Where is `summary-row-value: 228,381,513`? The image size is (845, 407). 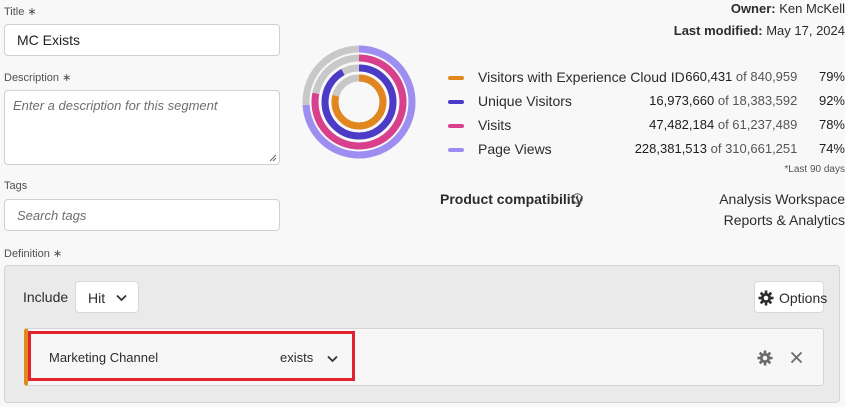
summary-row-value: 228,381,513 is located at coordinates (670, 148).